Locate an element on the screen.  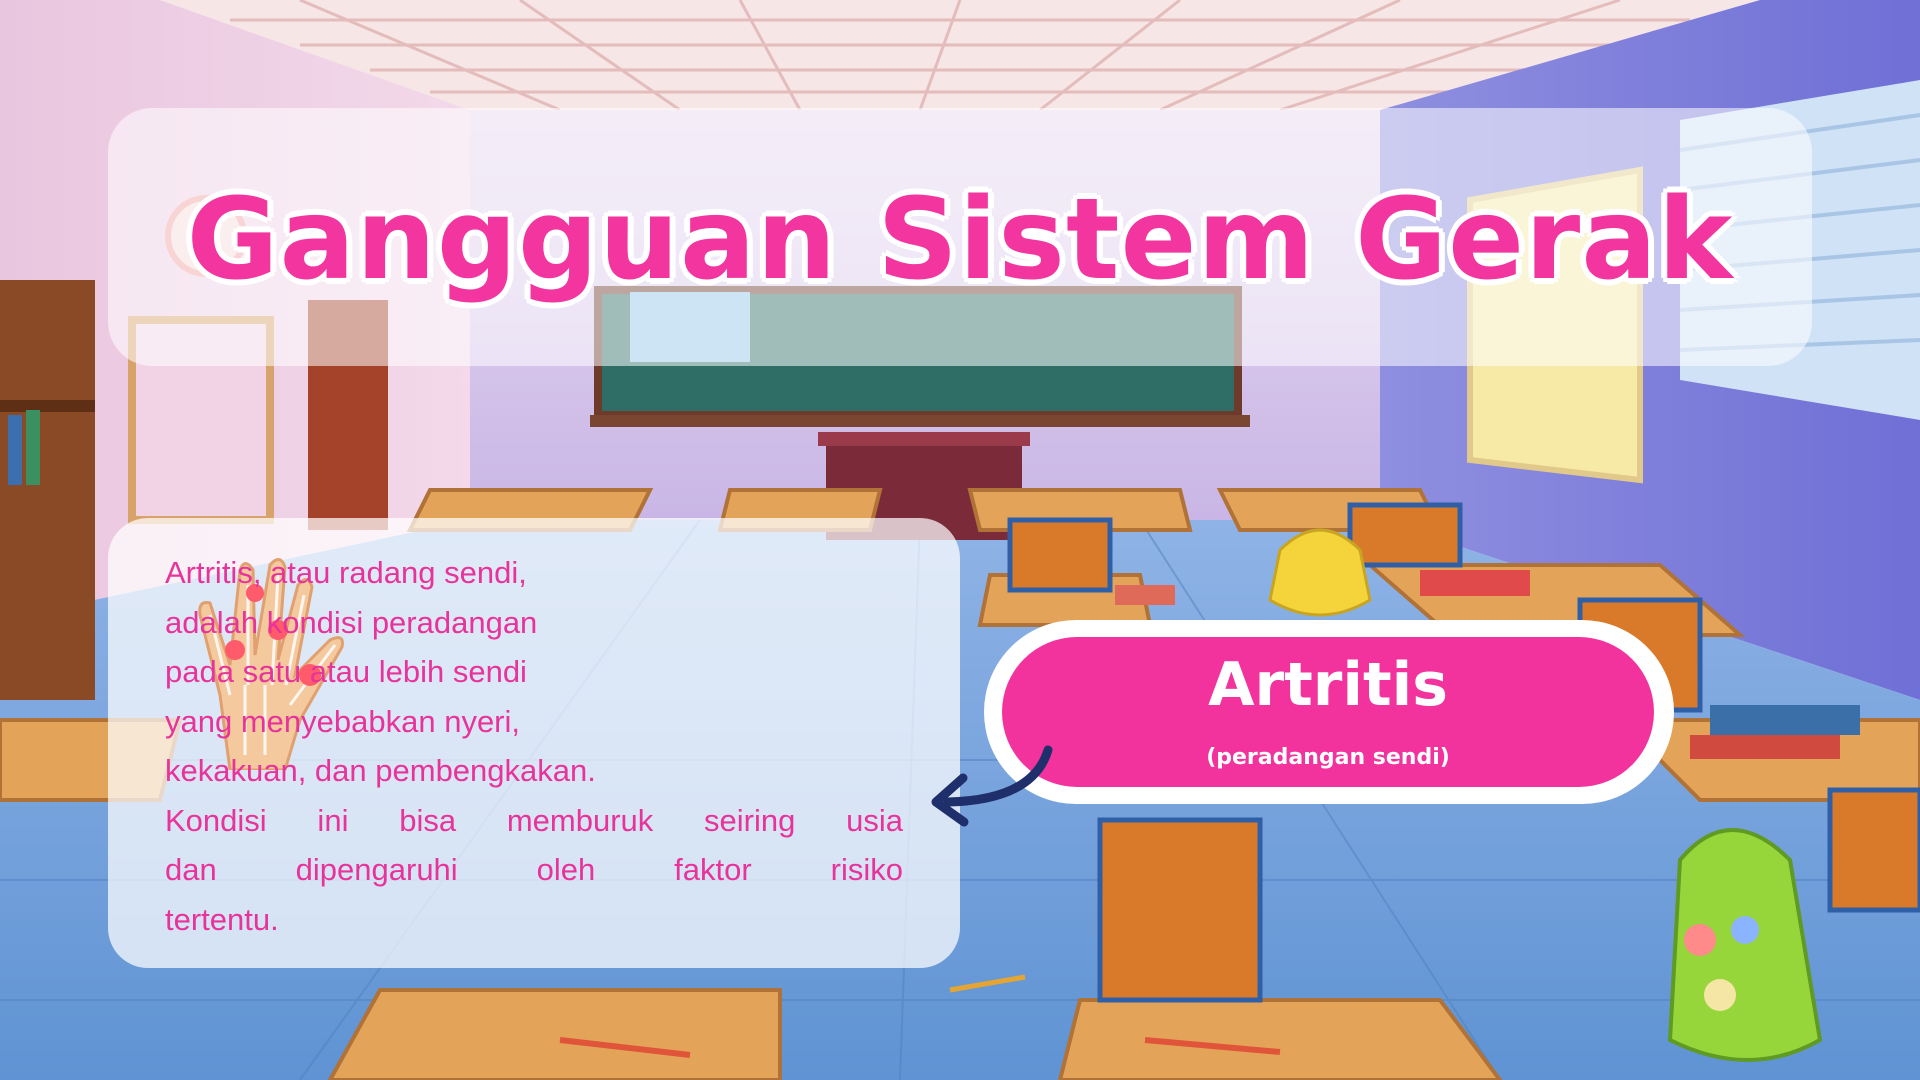
topic-name: Artritis is located at coordinates (1328, 685).